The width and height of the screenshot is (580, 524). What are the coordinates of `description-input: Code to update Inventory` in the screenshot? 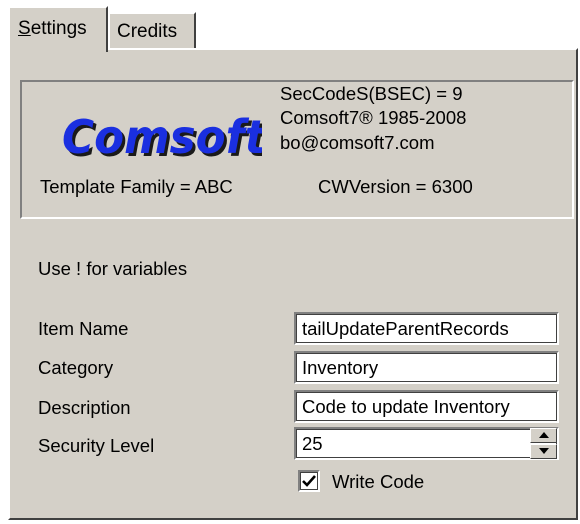 It's located at (426, 406).